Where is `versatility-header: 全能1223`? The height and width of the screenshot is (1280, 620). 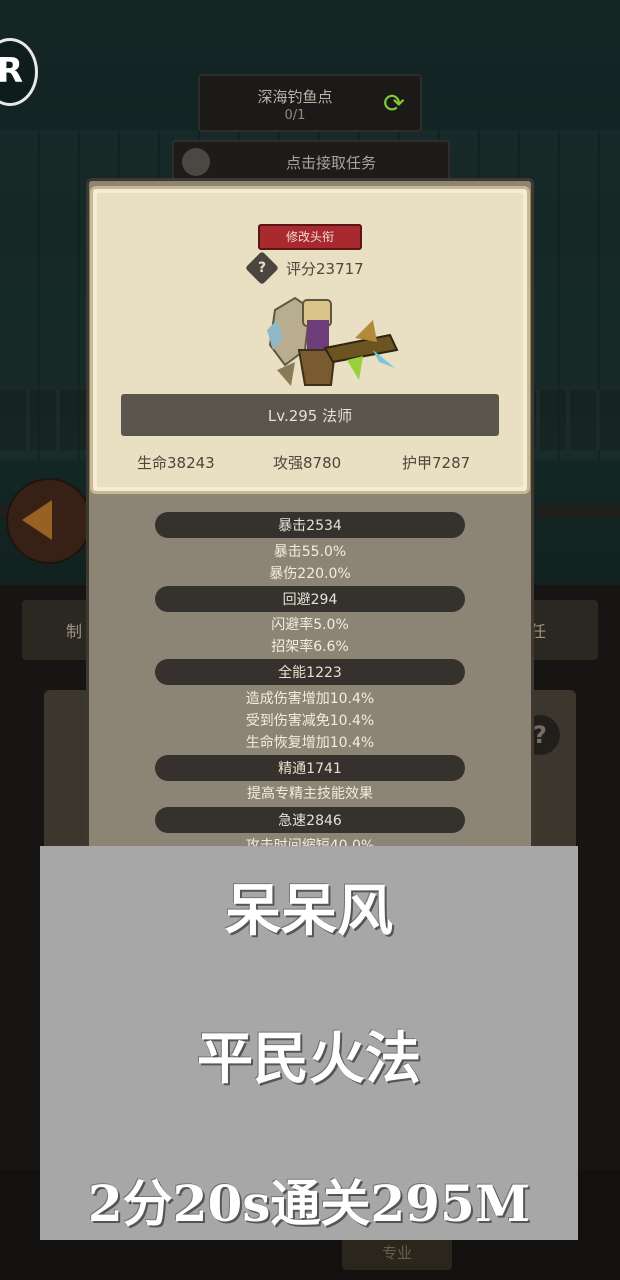 versatility-header: 全能1223 is located at coordinates (310, 672).